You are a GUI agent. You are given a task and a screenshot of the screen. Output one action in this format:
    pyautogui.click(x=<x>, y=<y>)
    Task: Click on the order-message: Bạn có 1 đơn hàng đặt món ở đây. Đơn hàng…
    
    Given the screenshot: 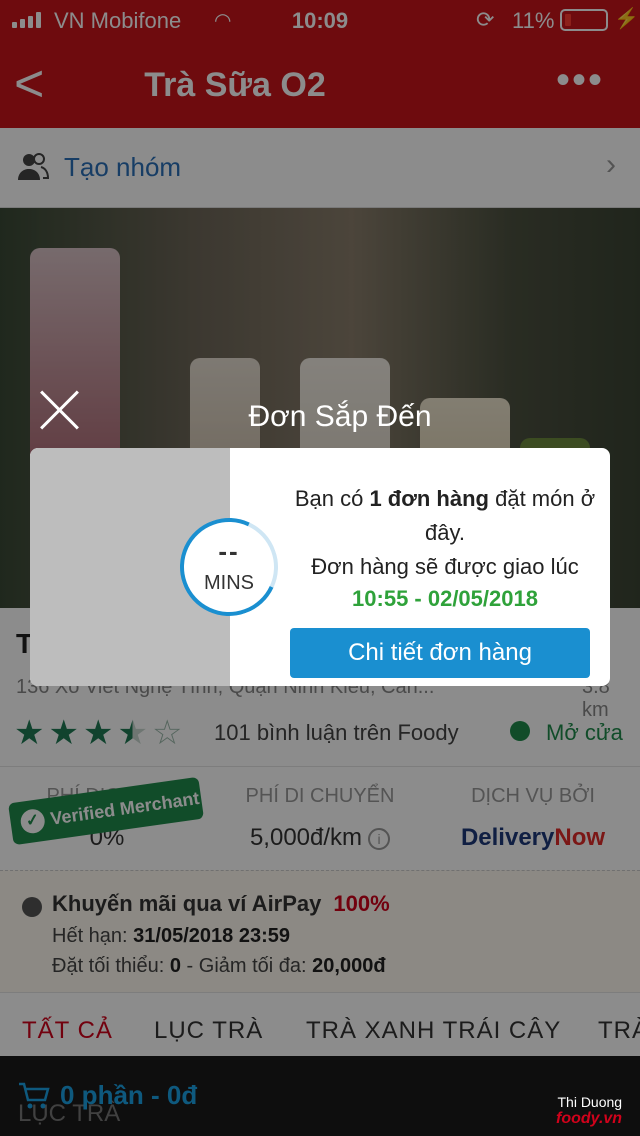 What is the action you would take?
    pyautogui.click(x=445, y=532)
    